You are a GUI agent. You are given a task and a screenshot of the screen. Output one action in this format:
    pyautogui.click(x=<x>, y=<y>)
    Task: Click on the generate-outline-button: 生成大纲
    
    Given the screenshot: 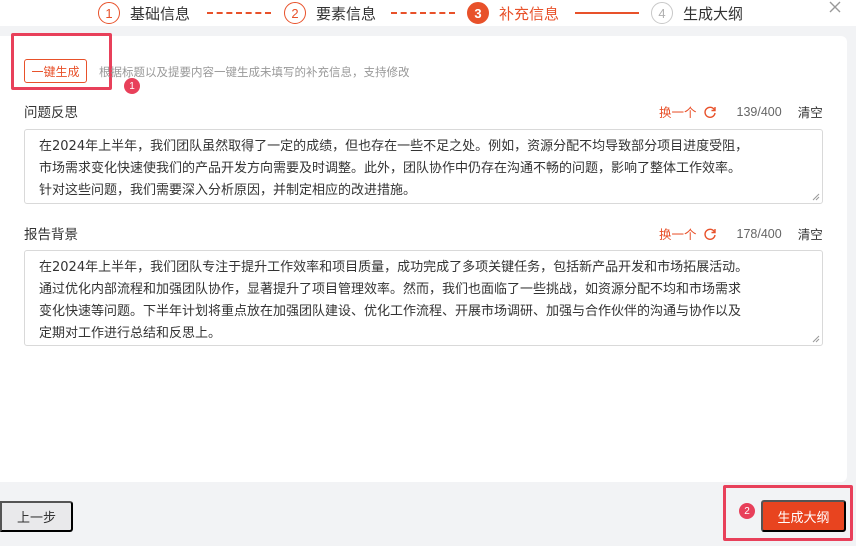 What is the action you would take?
    pyautogui.click(x=803, y=516)
    